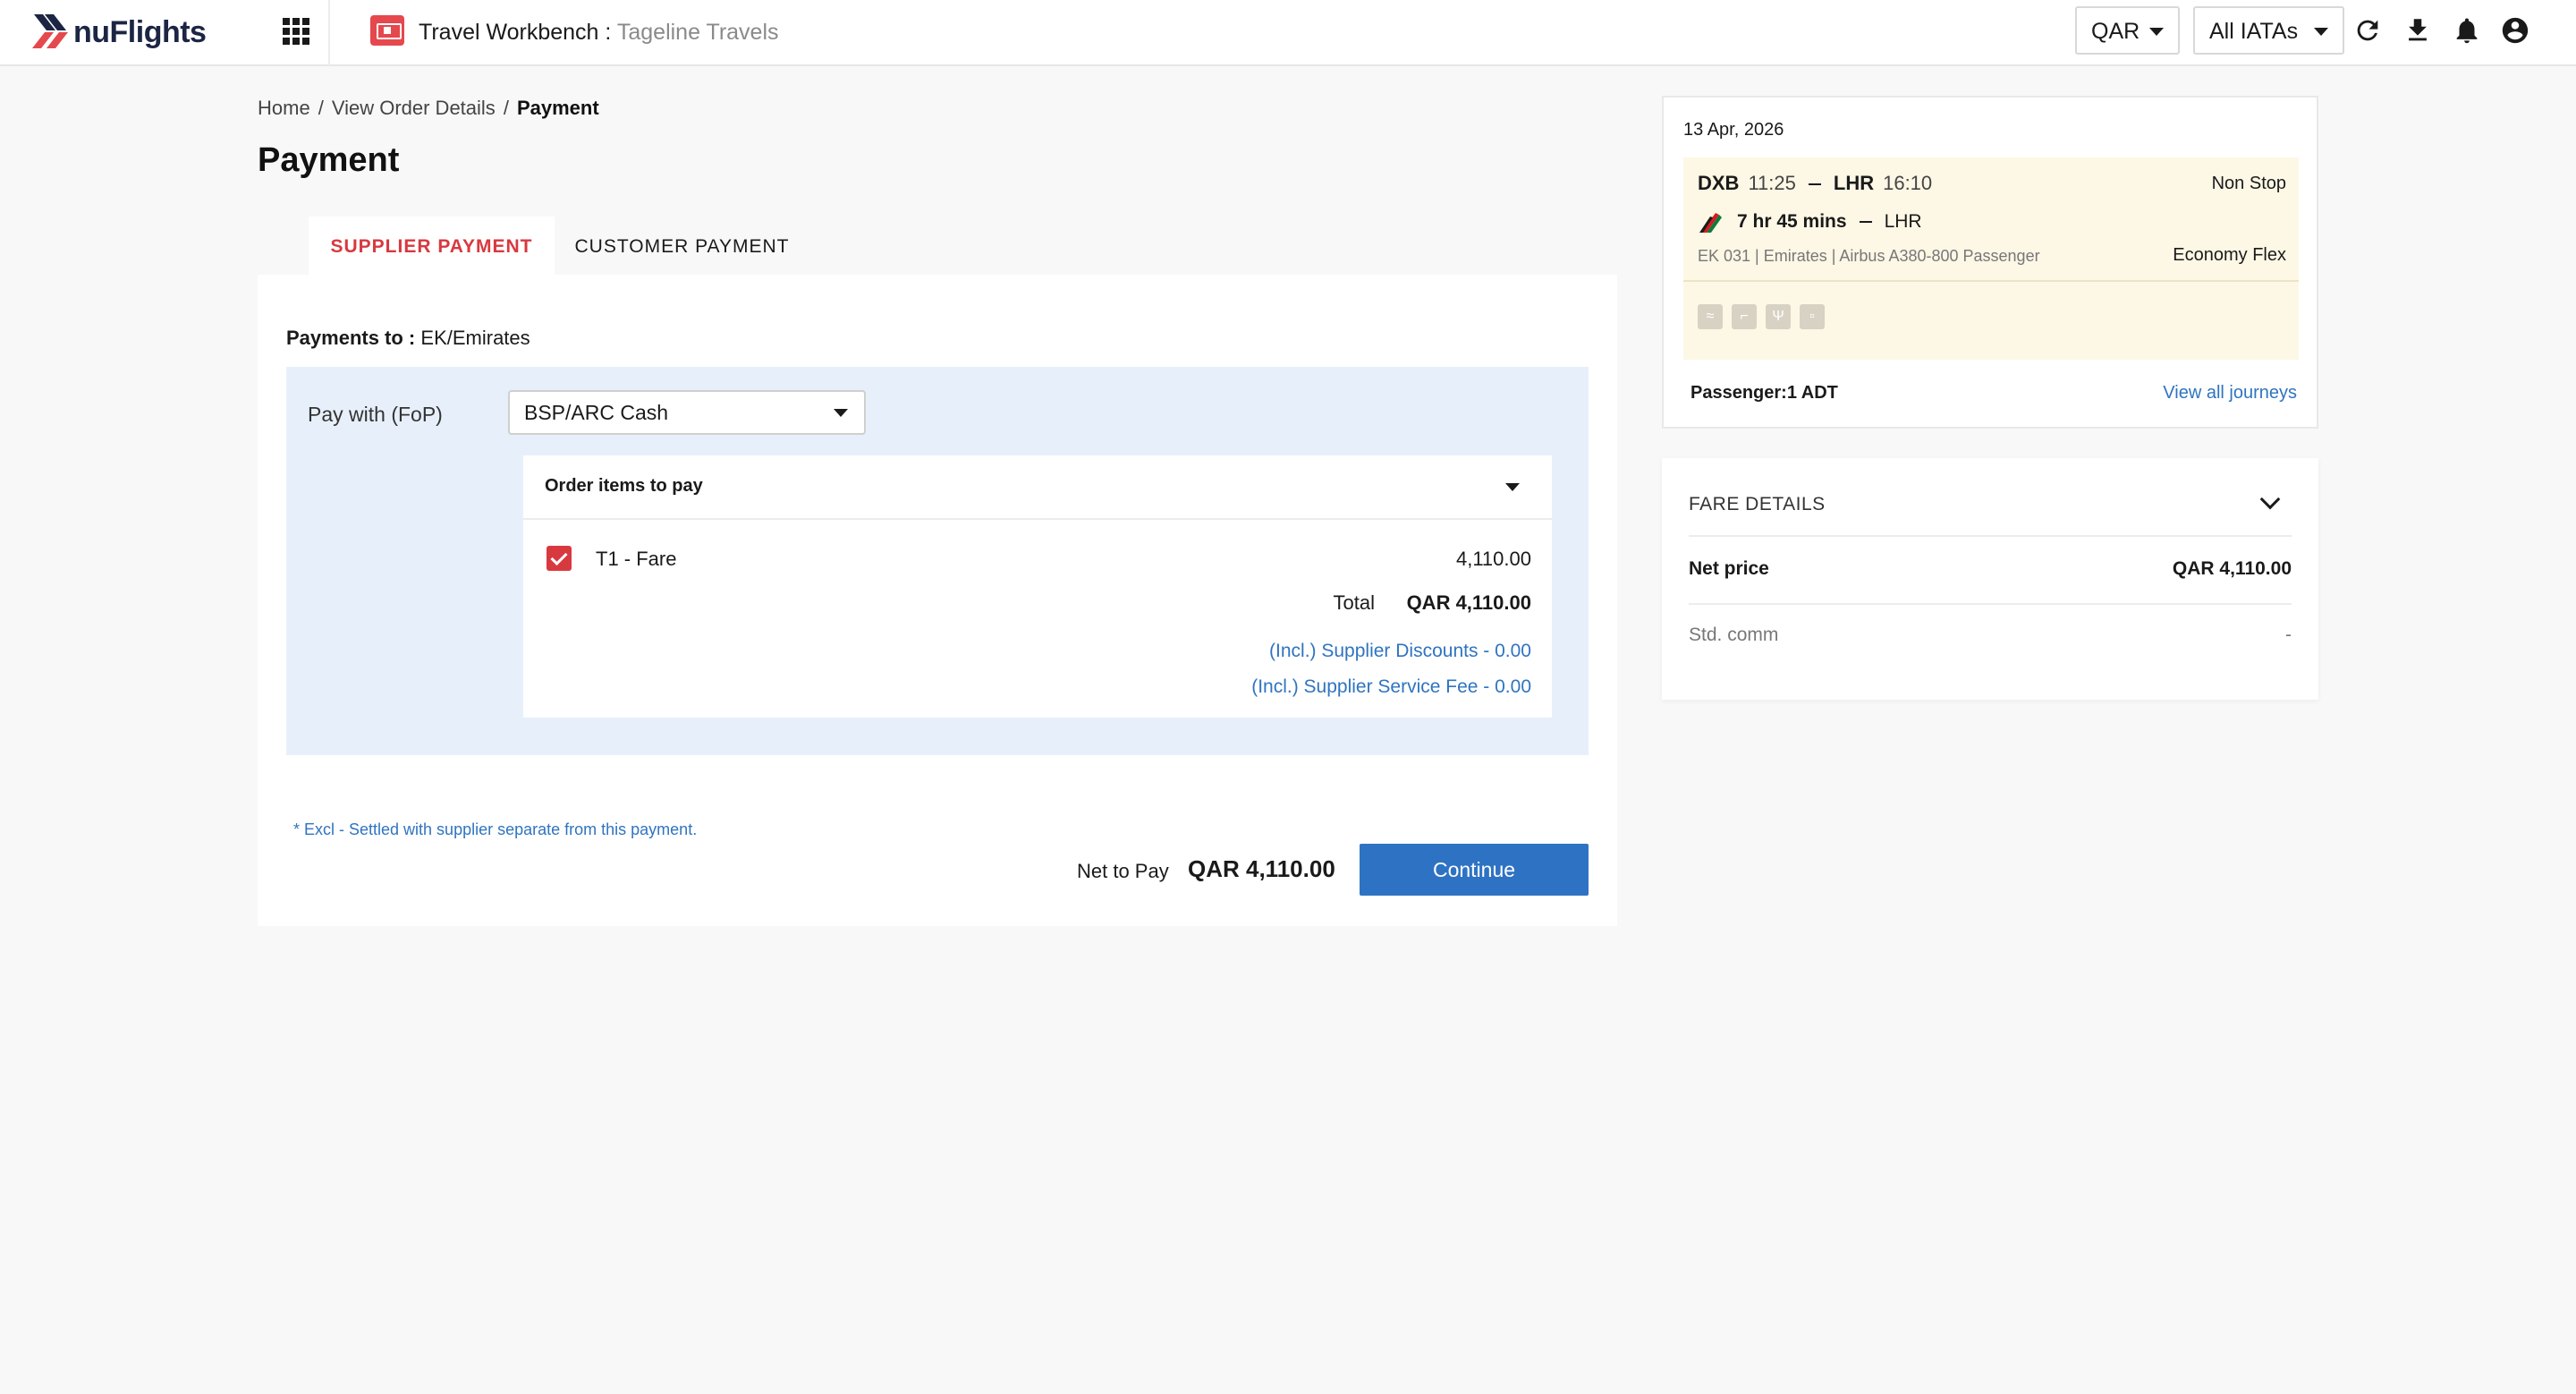 The image size is (2576, 1394). I want to click on page-title: Payment, so click(329, 160).